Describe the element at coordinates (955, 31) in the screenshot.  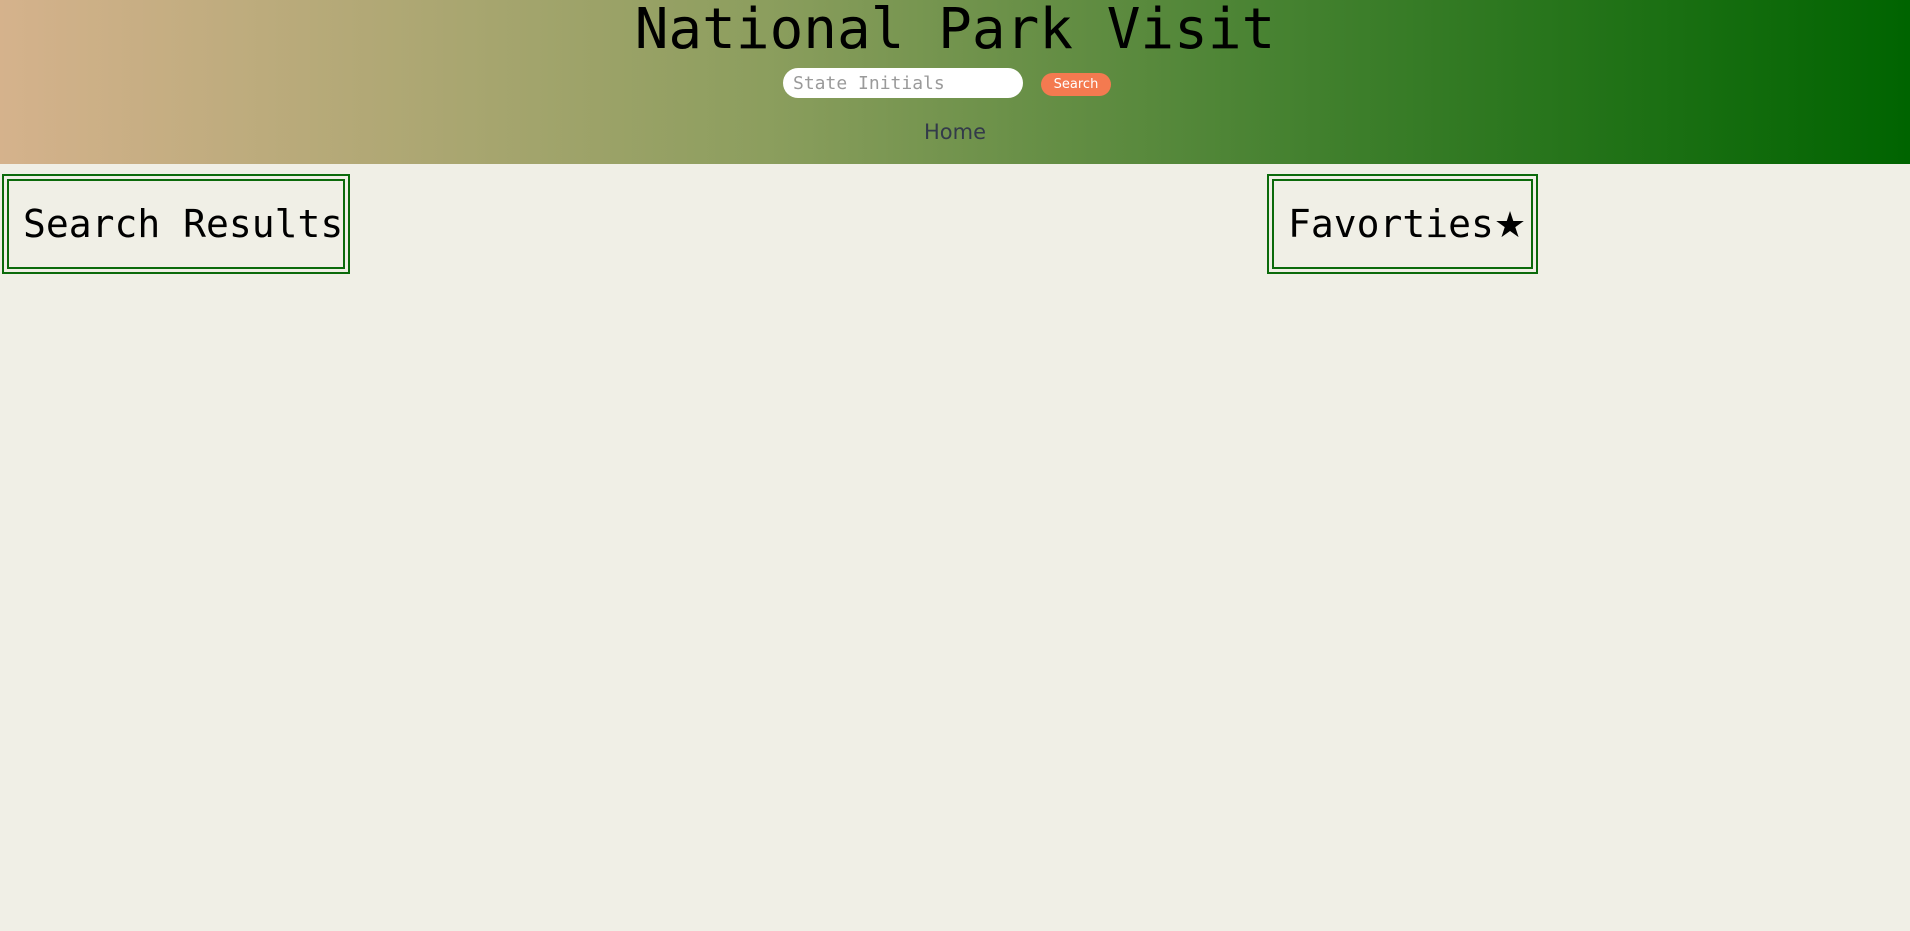
I see `page-title: National Park Visit` at that location.